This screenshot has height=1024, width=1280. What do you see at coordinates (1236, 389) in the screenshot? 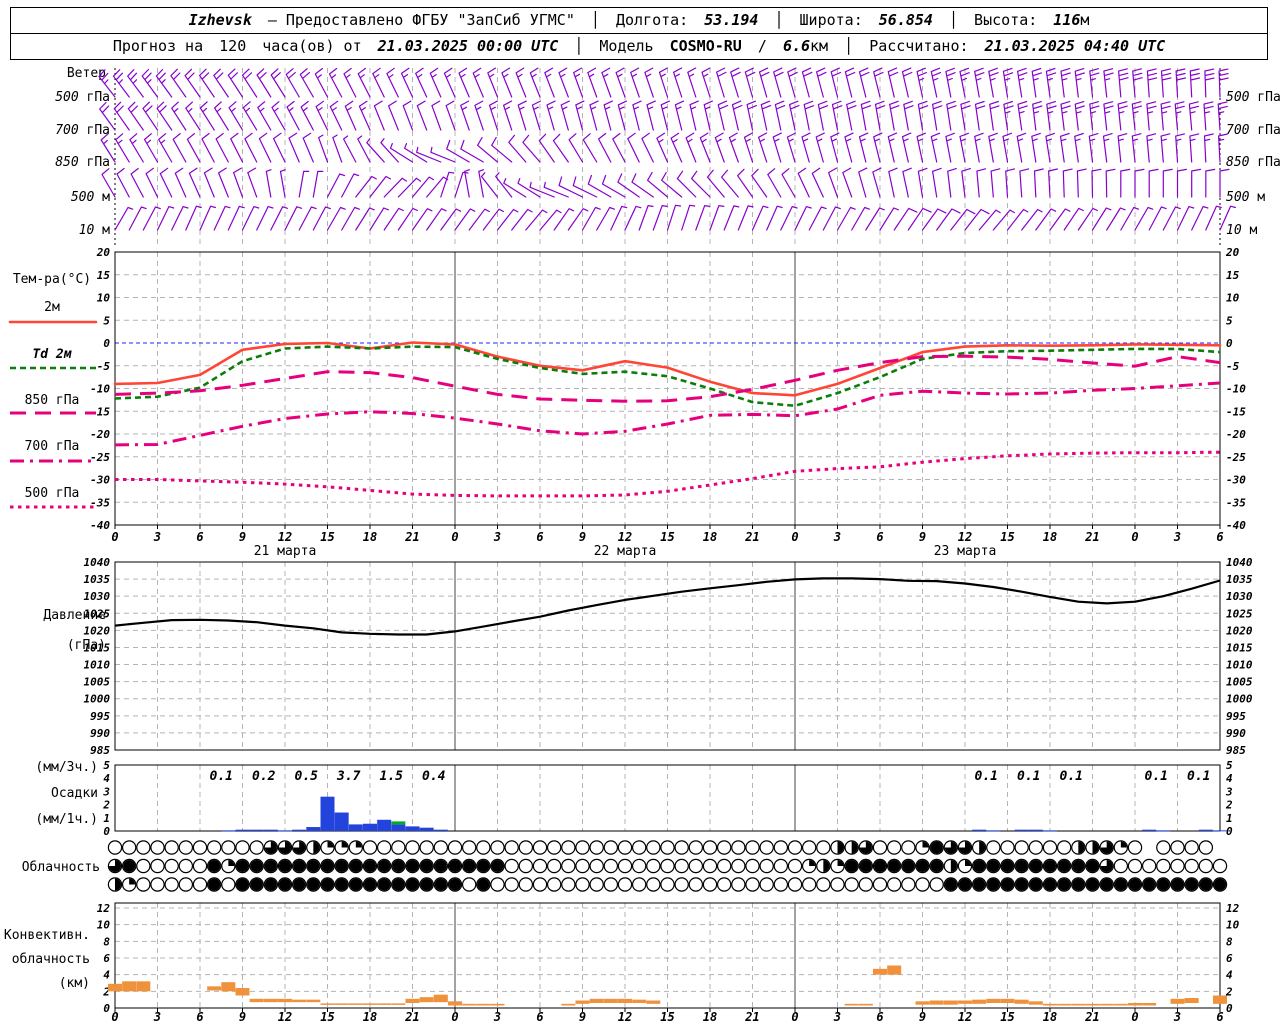
I see `temperature-tick-right: -10` at bounding box center [1236, 389].